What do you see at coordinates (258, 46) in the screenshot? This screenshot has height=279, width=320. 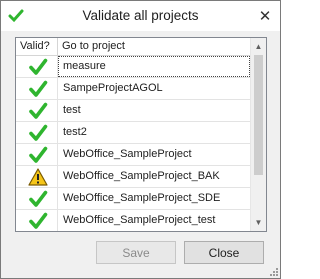 I see `scroll-up-icon: ▲` at bounding box center [258, 46].